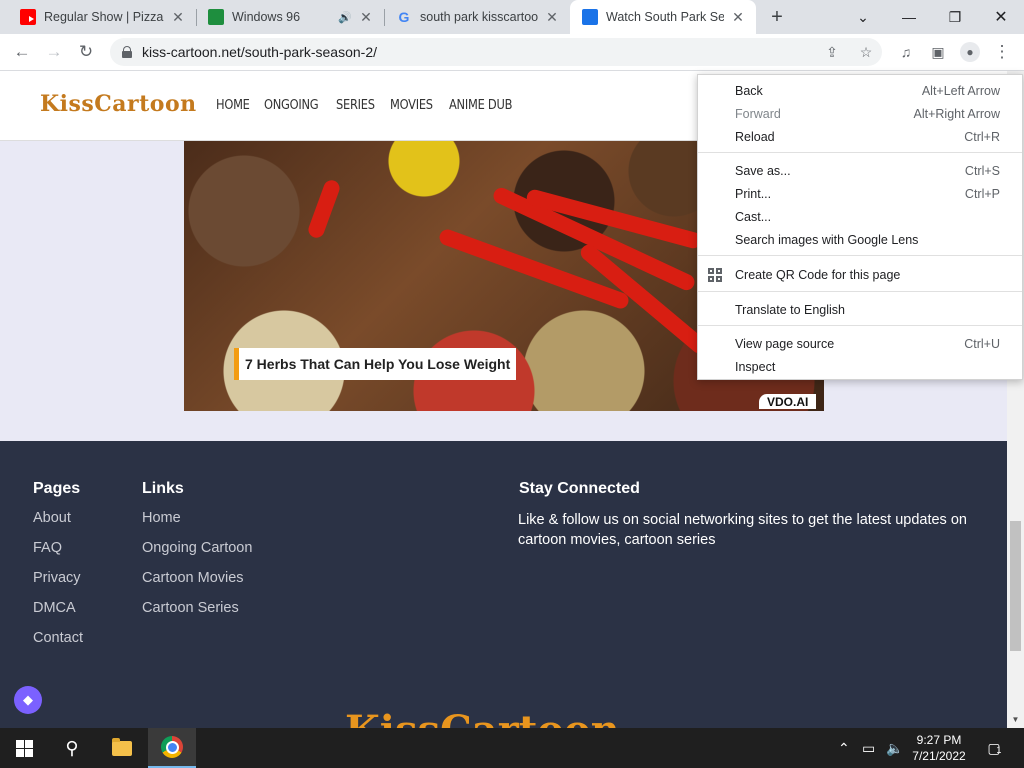 This screenshot has height=768, width=1024. What do you see at coordinates (860, 366) in the screenshot?
I see `menu-item-inspect: Inspect` at bounding box center [860, 366].